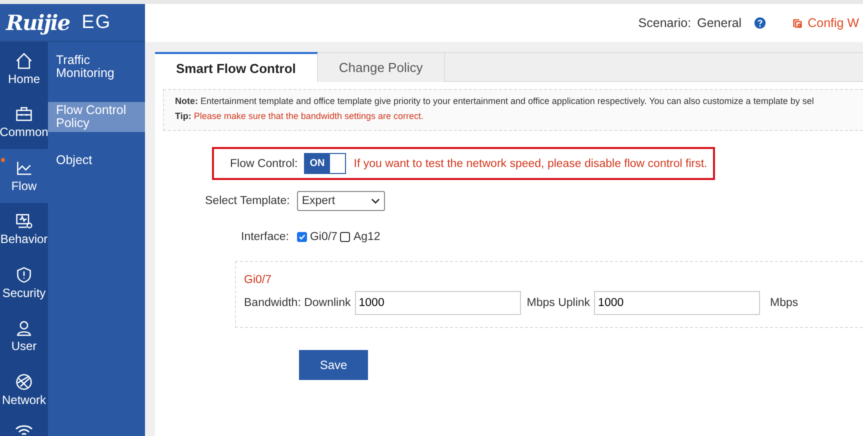 The image size is (863, 436). What do you see at coordinates (333, 365) in the screenshot?
I see `save-button: Save` at bounding box center [333, 365].